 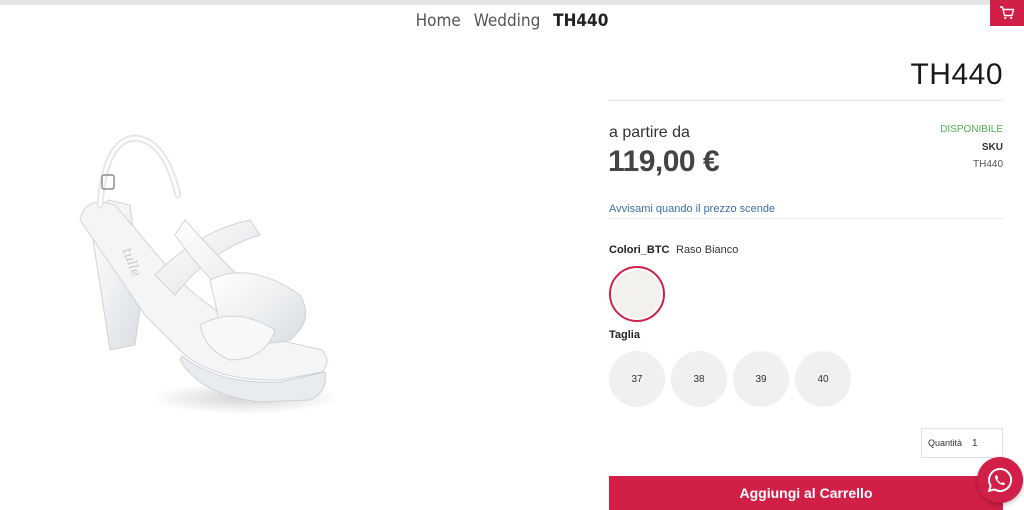 I want to click on cart-icon, so click(x=1007, y=13).